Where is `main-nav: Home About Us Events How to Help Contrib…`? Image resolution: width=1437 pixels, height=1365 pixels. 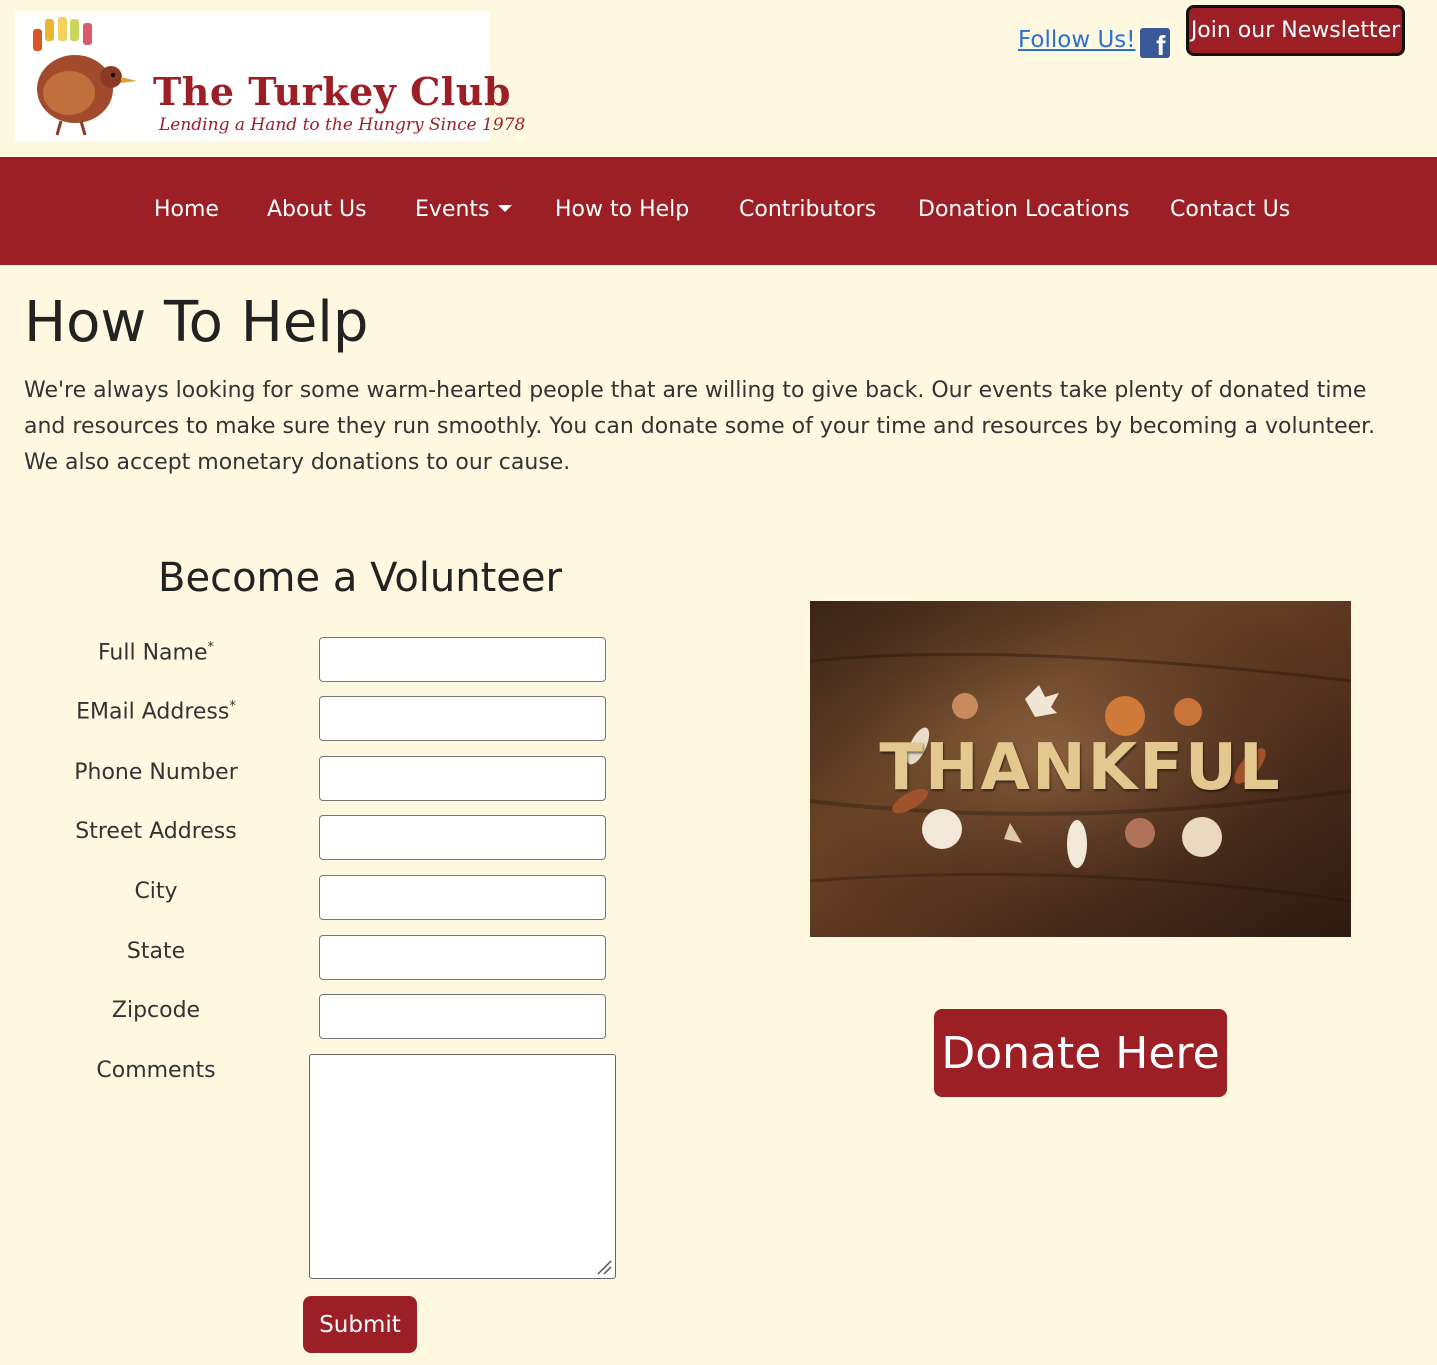 main-nav: Home About Us Events How to Help Contrib… is located at coordinates (718, 211).